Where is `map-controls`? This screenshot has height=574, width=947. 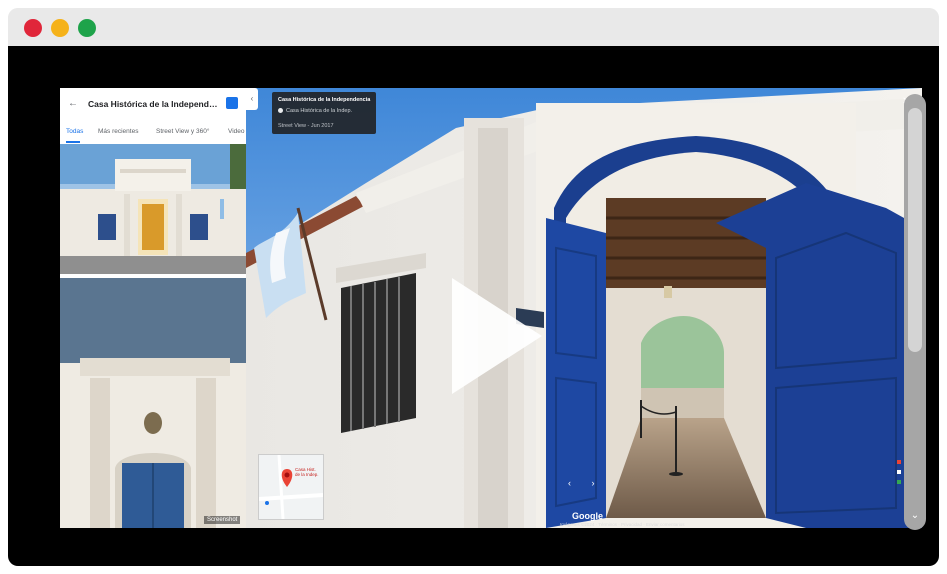
map-controls is located at coordinates (899, 473).